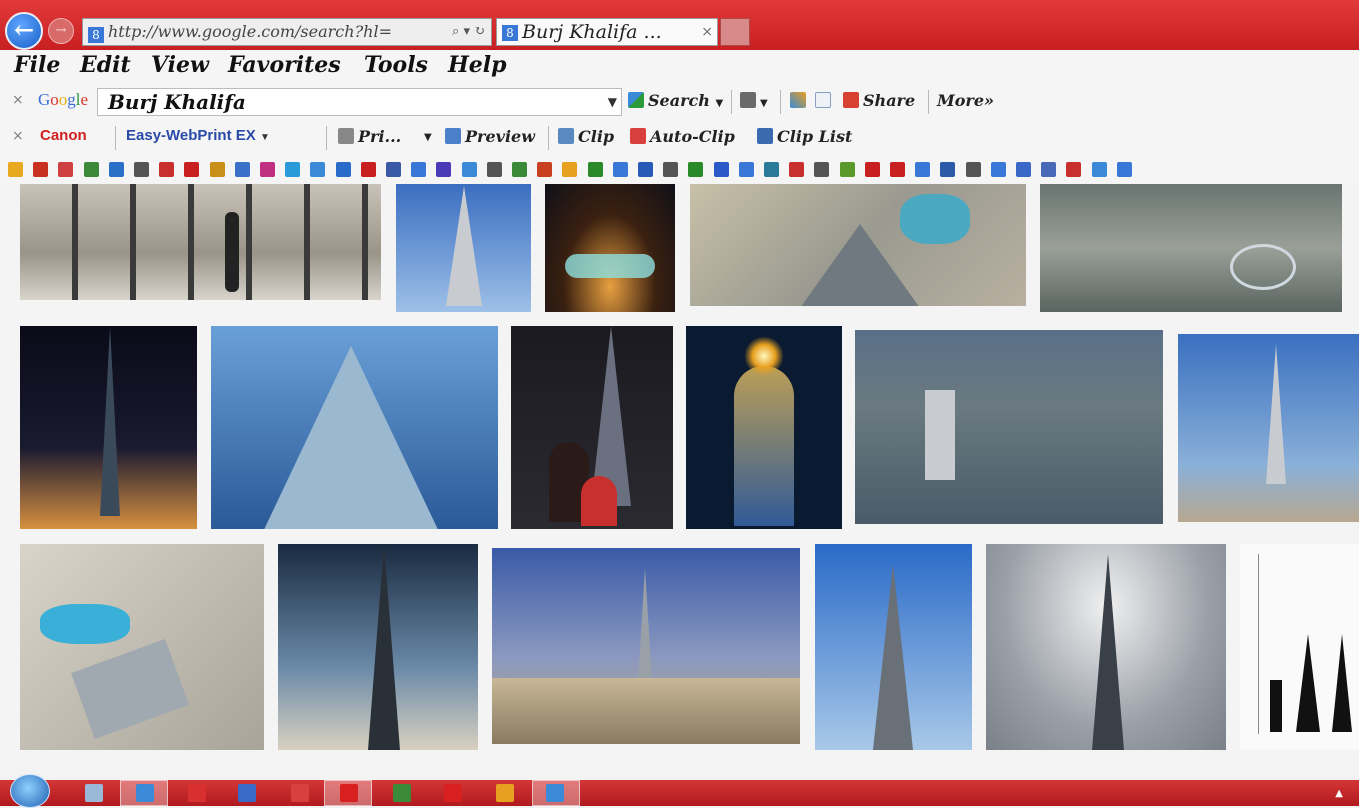 The height and width of the screenshot is (808, 1359). What do you see at coordinates (18, 100) in the screenshot?
I see `google-toolbar-close-icon: ×` at bounding box center [18, 100].